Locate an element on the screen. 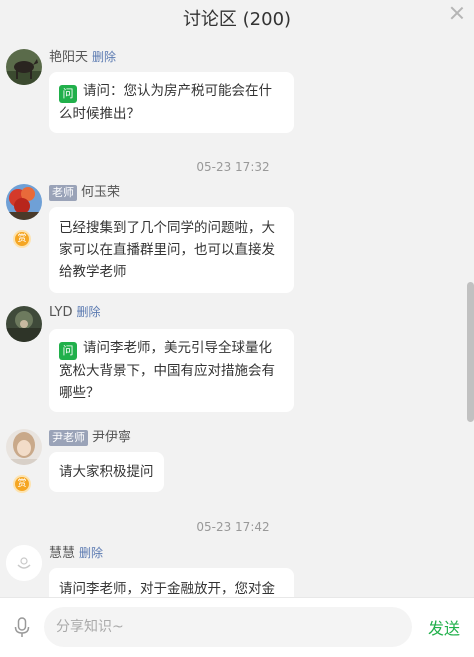  user-name: 慧慧 is located at coordinates (62, 553).